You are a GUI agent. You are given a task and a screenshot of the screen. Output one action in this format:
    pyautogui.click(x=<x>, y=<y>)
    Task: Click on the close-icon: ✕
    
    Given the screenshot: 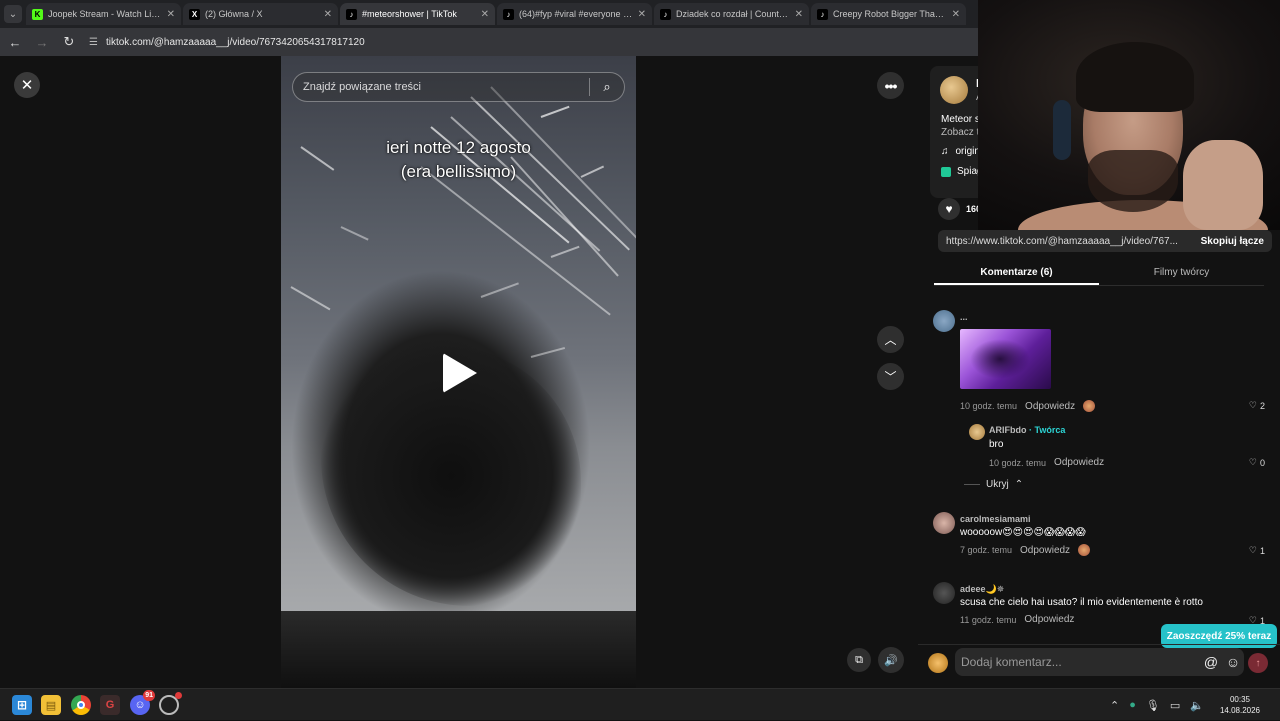 What is the action you would take?
    pyautogui.click(x=27, y=85)
    